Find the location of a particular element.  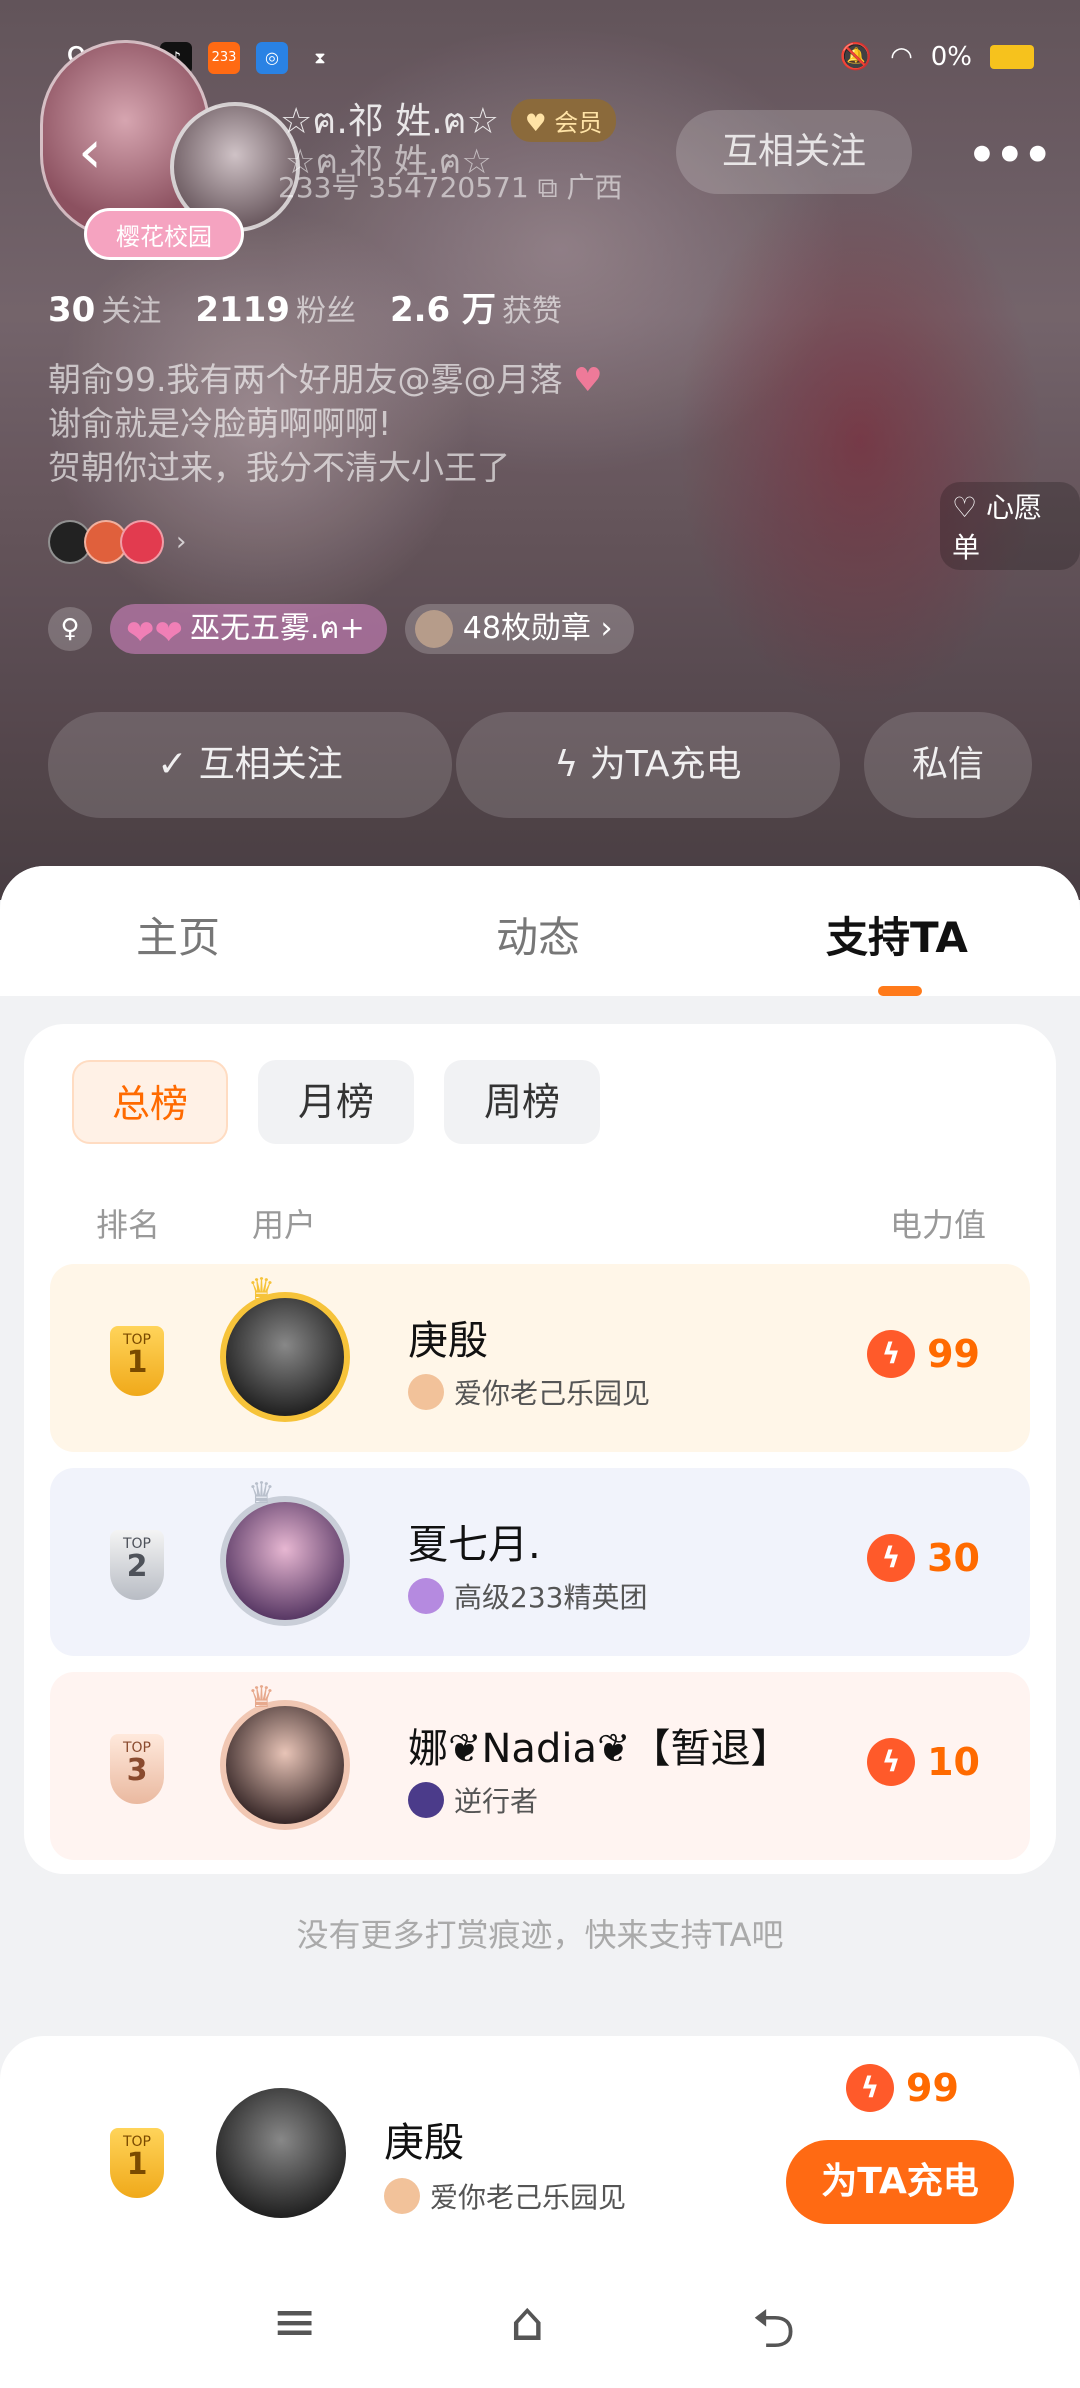

bio-line: 朝俞99.我有两个好朋友@雾@月落 ♥ is located at coordinates (325, 380).